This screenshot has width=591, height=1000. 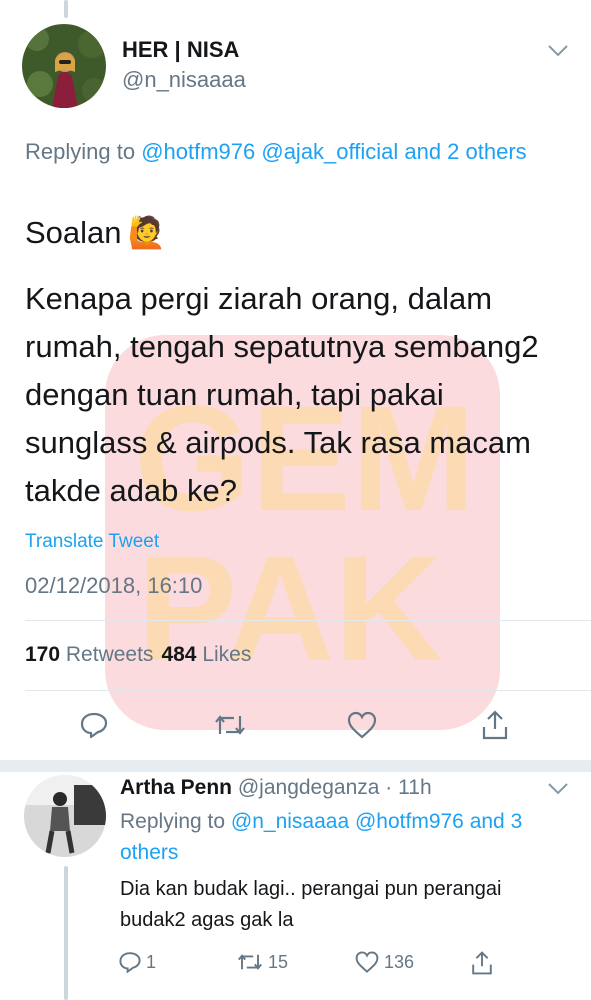 I want to click on reply-replying-prefix: Replying to, so click(x=175, y=821).